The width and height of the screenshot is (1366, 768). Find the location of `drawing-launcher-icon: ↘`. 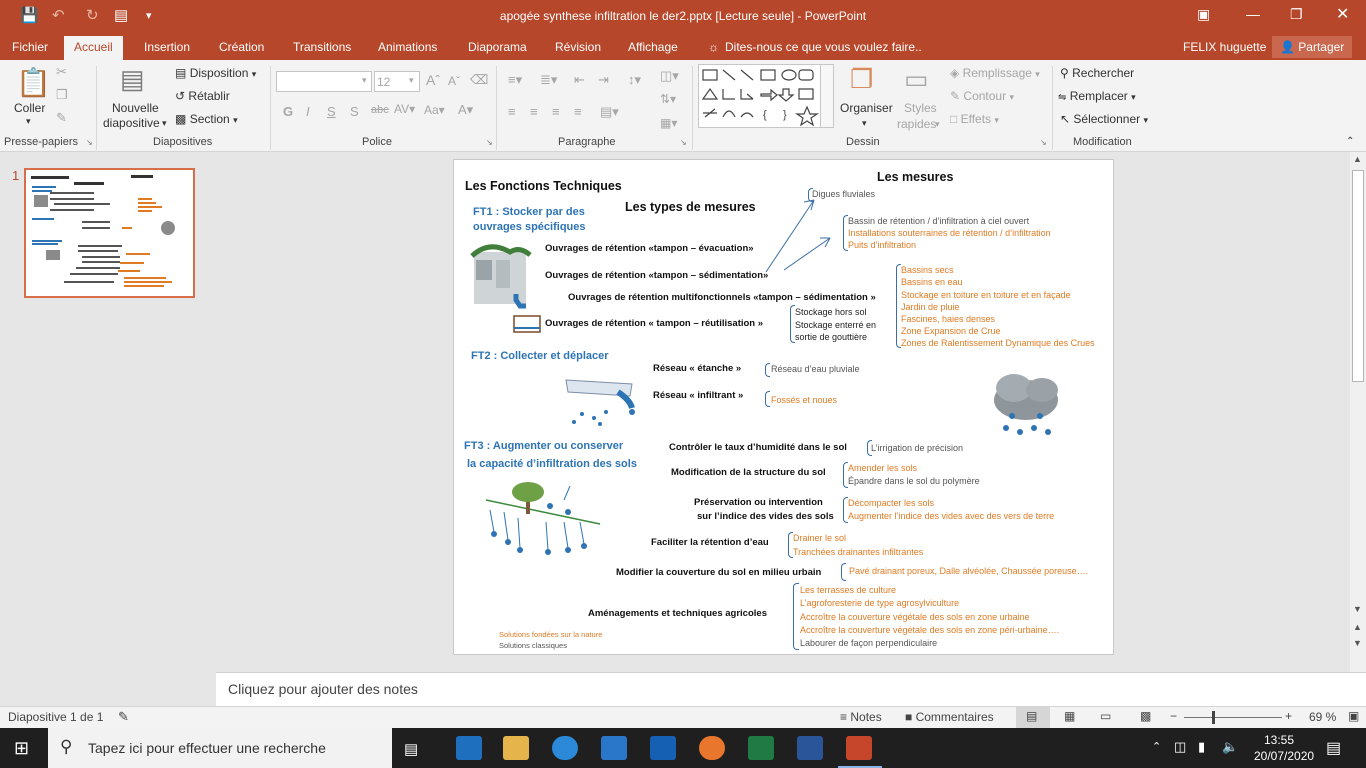

drawing-launcher-icon: ↘ is located at coordinates (1043, 142).